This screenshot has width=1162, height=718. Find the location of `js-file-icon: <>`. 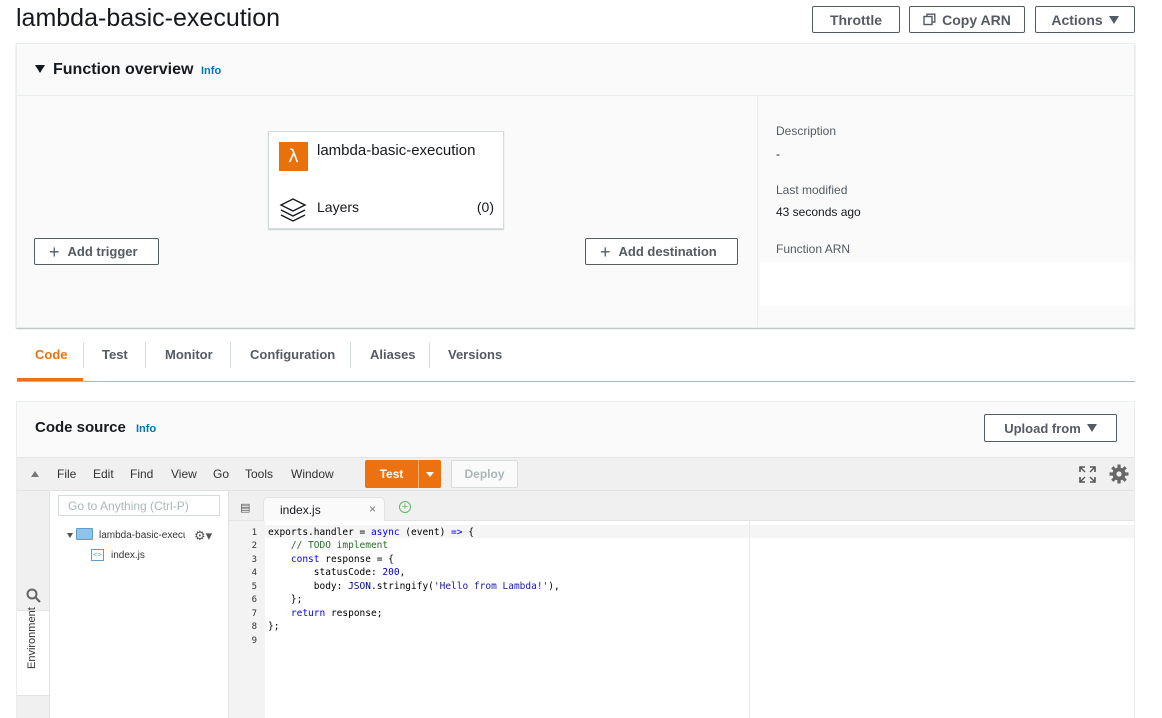

js-file-icon: <> is located at coordinates (97, 555).